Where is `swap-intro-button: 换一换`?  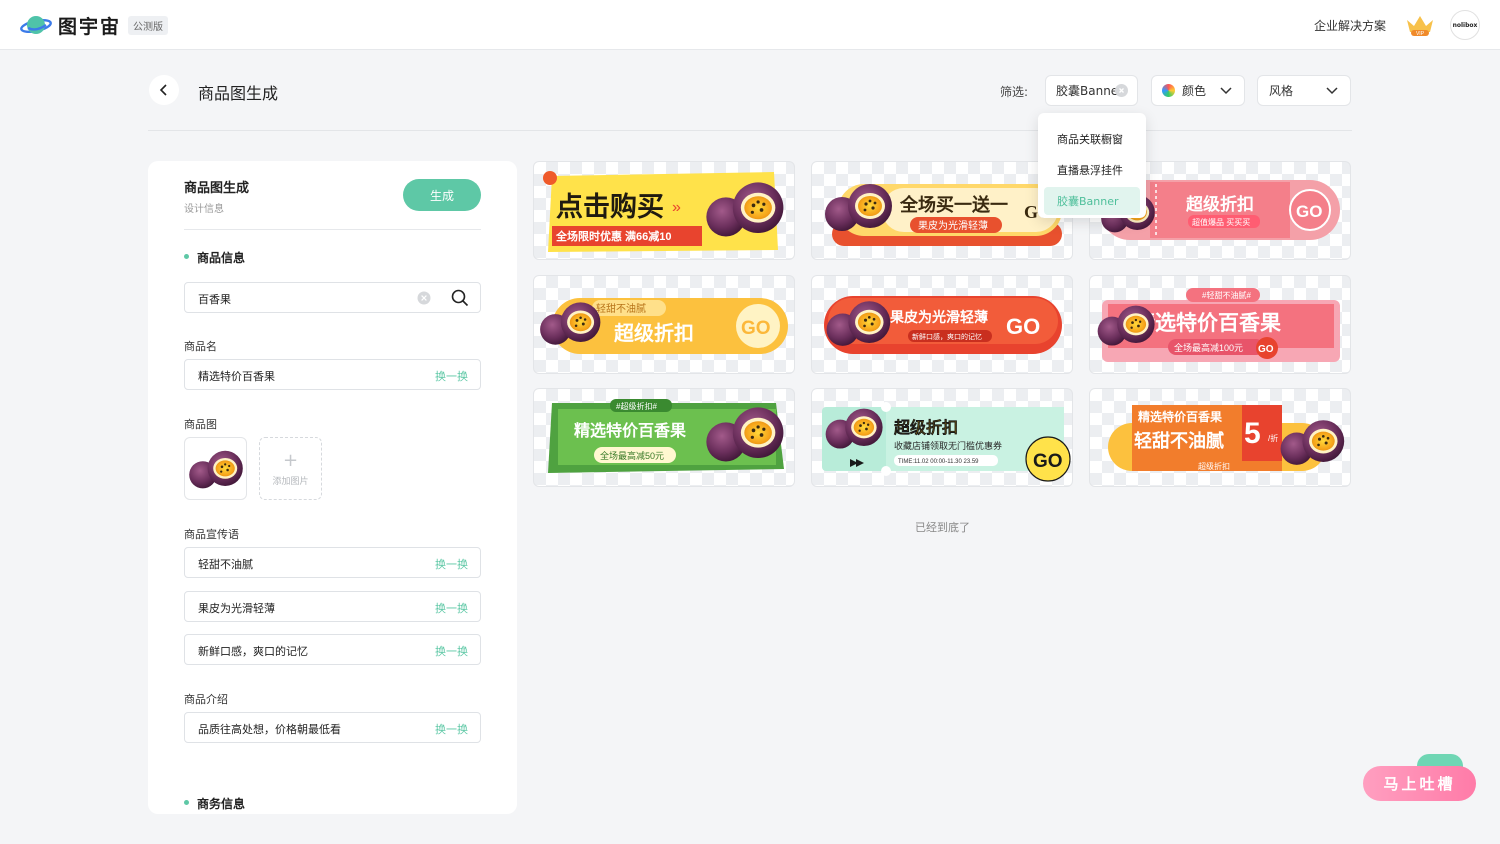 swap-intro-button: 换一换 is located at coordinates (451, 729).